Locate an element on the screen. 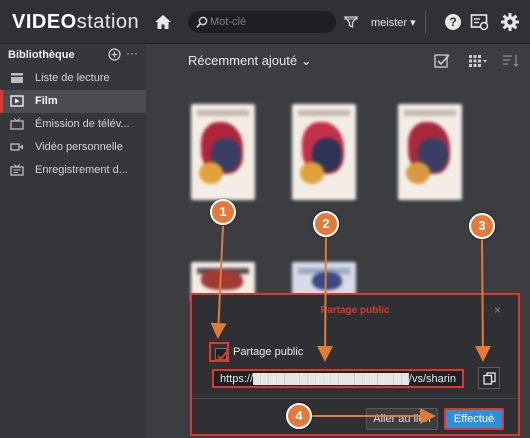 This screenshot has width=530, height=438. close-icon: × is located at coordinates (497, 310).